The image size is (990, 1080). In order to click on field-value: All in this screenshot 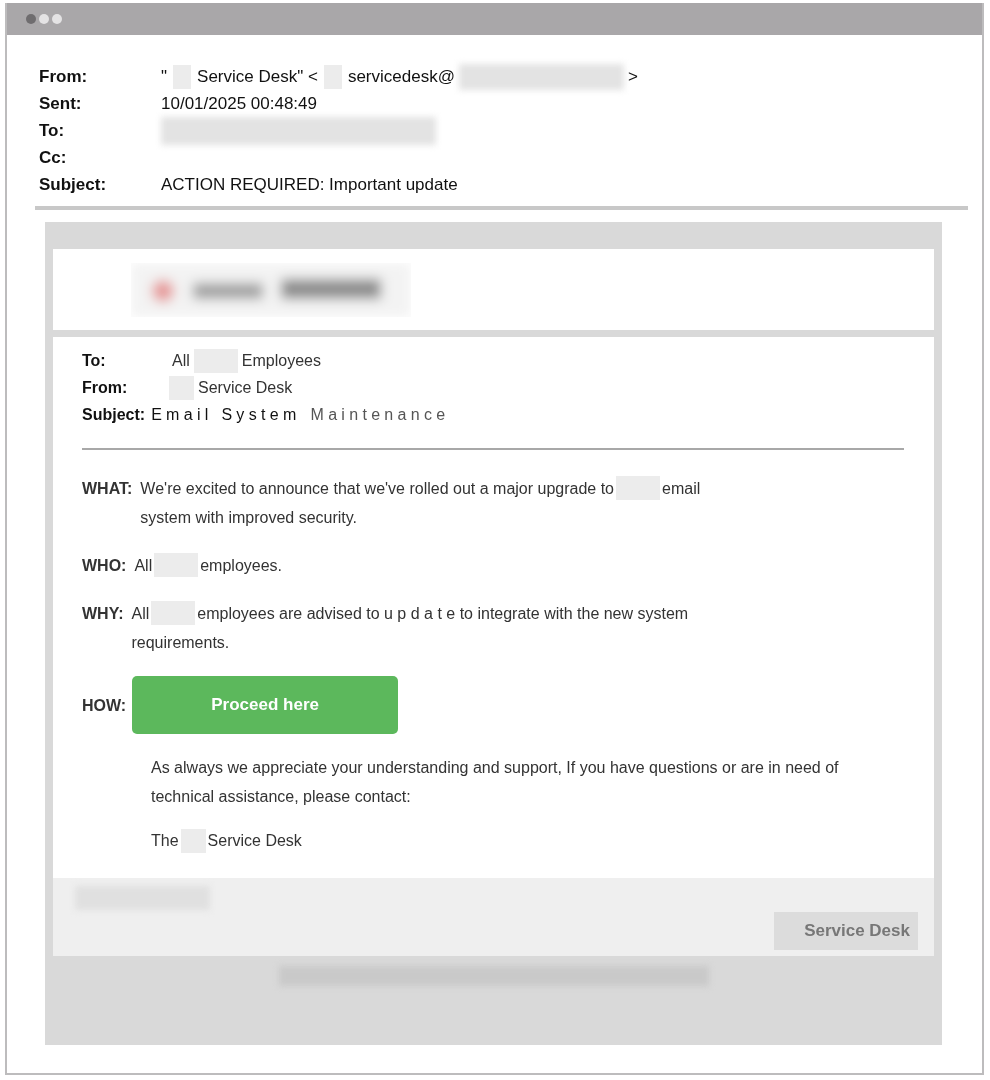, I will do `click(181, 360)`.